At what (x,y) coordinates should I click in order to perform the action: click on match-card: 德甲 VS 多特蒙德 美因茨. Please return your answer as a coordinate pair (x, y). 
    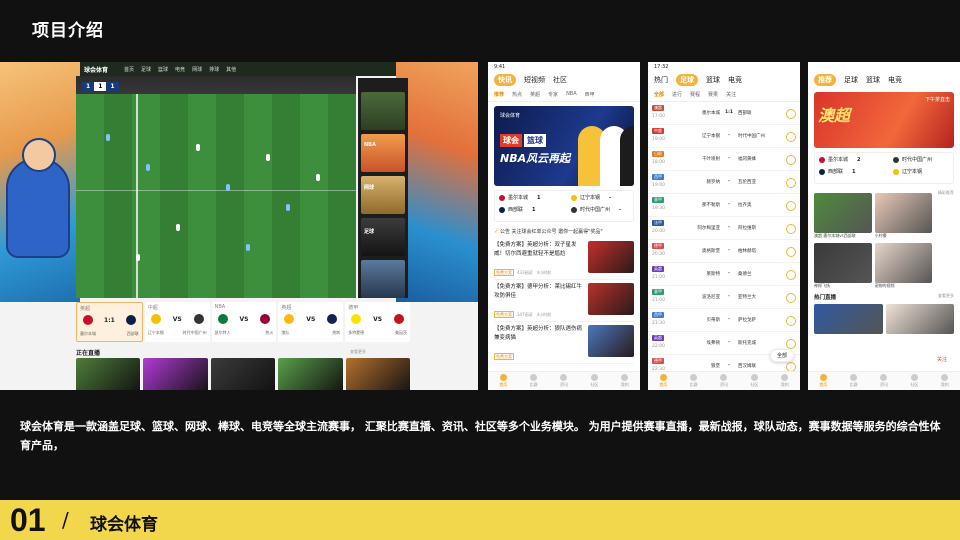
    Looking at the image, I should click on (377, 322).